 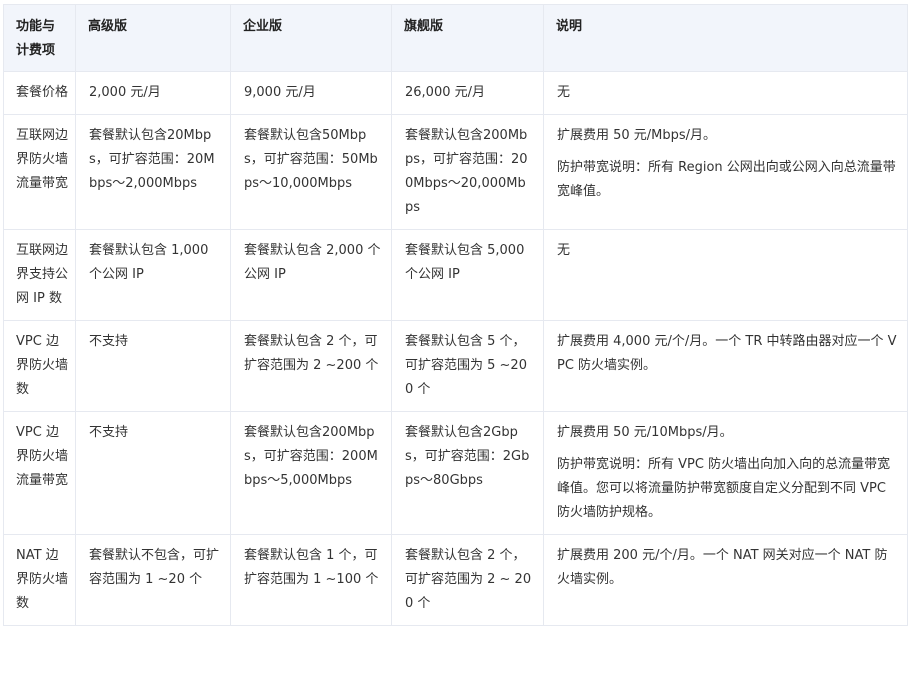 I want to click on note-text: 扩展费用 50 元/10Mbps/月。, so click(x=645, y=432).